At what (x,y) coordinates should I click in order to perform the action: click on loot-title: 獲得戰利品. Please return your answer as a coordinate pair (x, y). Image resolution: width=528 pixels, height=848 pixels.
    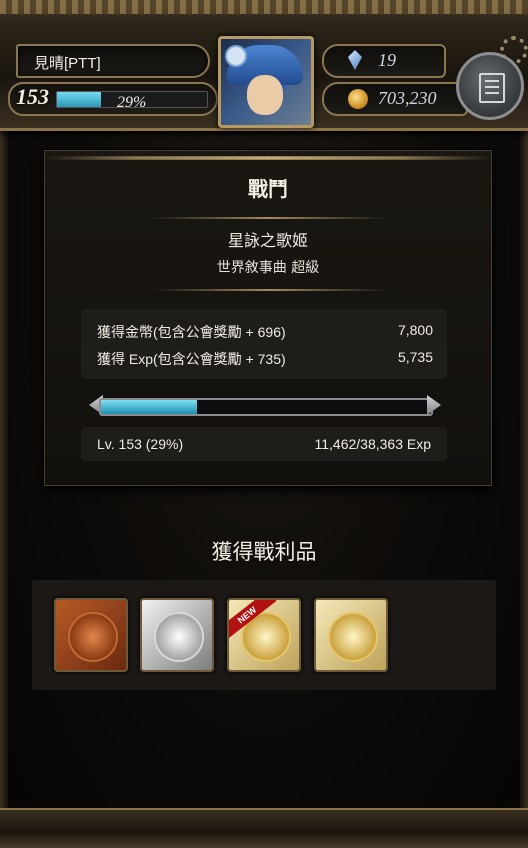
    Looking at the image, I should click on (264, 552).